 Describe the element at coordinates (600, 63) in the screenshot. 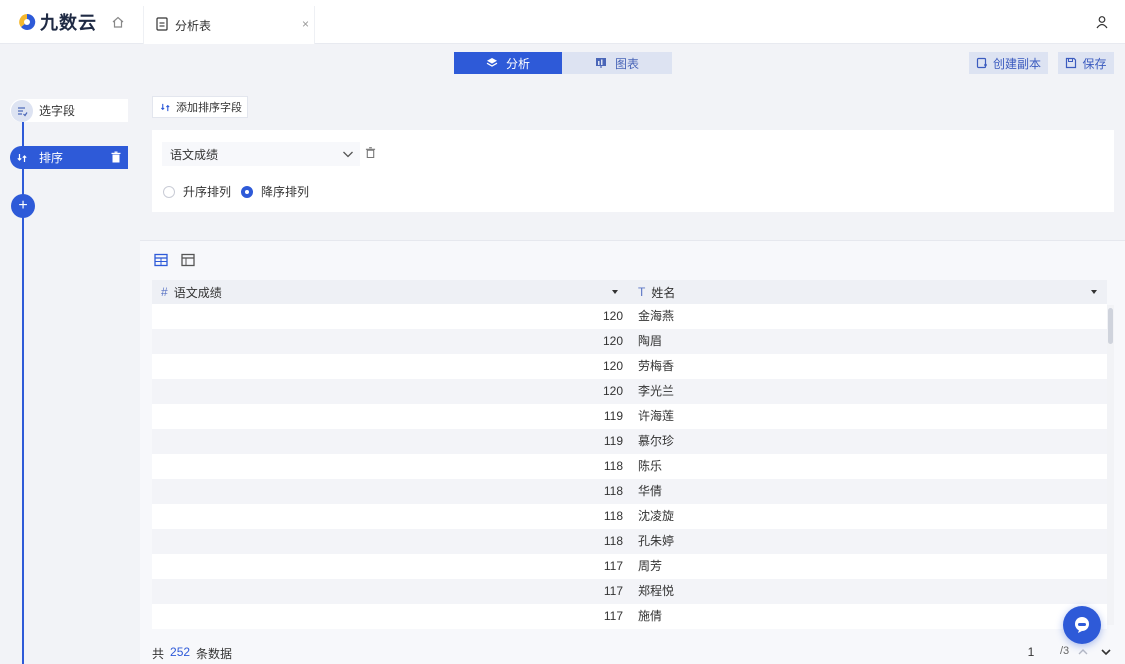

I see `chart-icon` at that location.